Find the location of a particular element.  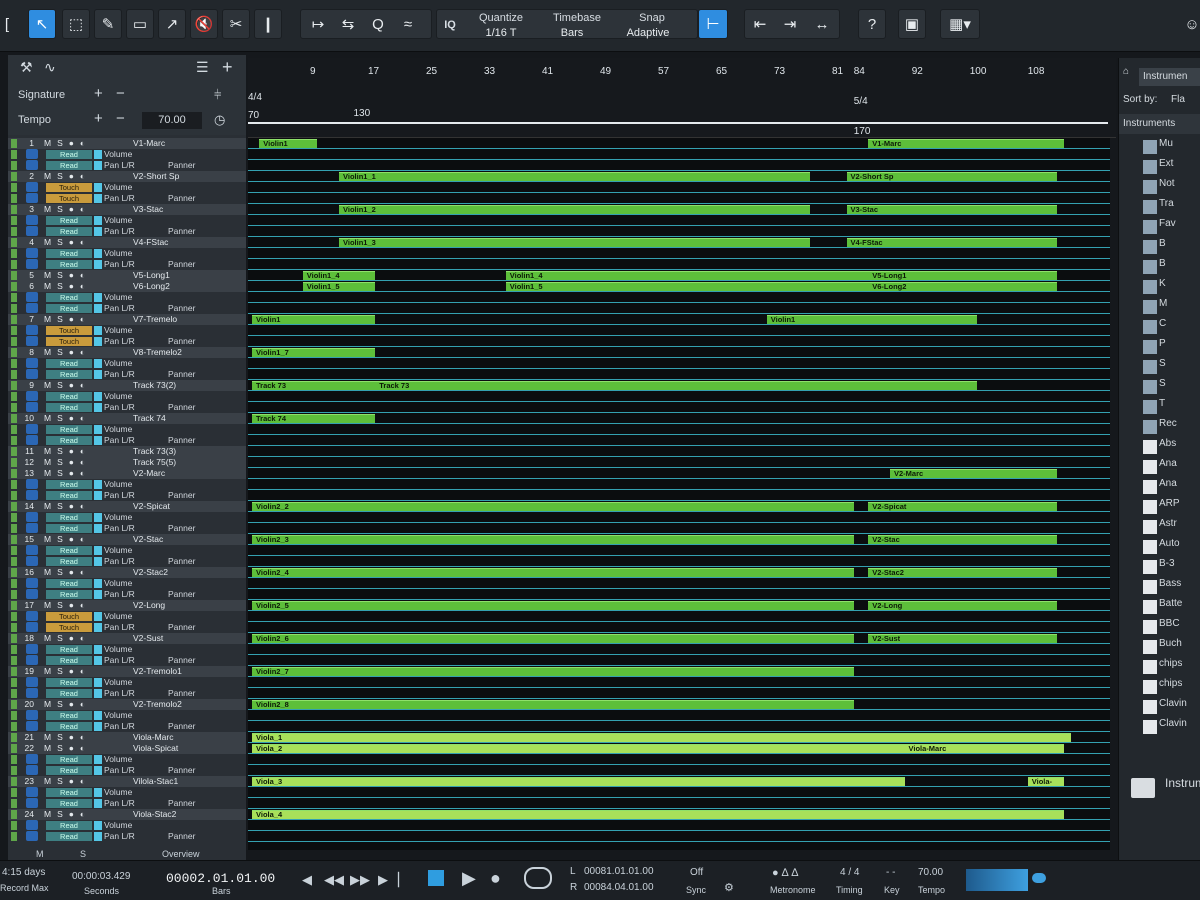

track-header: 24 MS●◐ Viola-Stac2 is located at coordinates (127, 814).